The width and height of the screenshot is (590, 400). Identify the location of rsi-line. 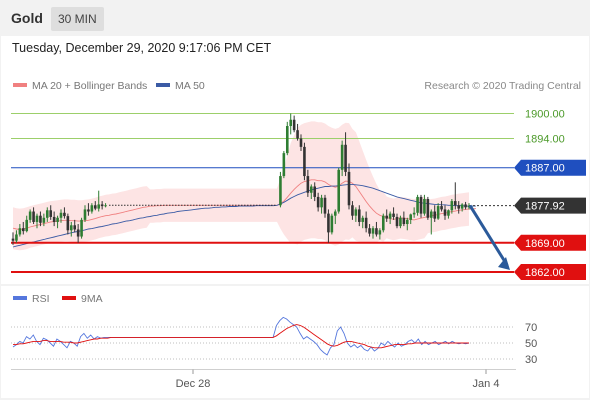
(241, 336).